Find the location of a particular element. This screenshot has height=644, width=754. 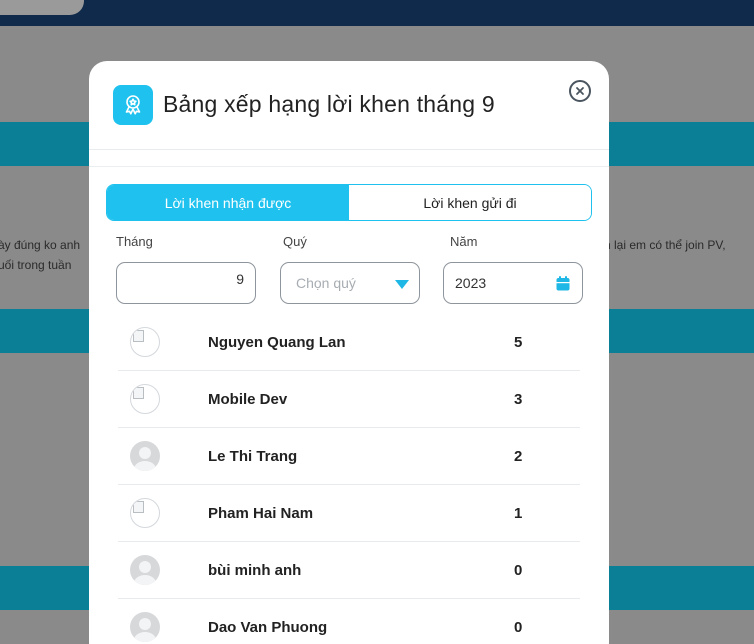

year-label: Năm is located at coordinates (464, 241).